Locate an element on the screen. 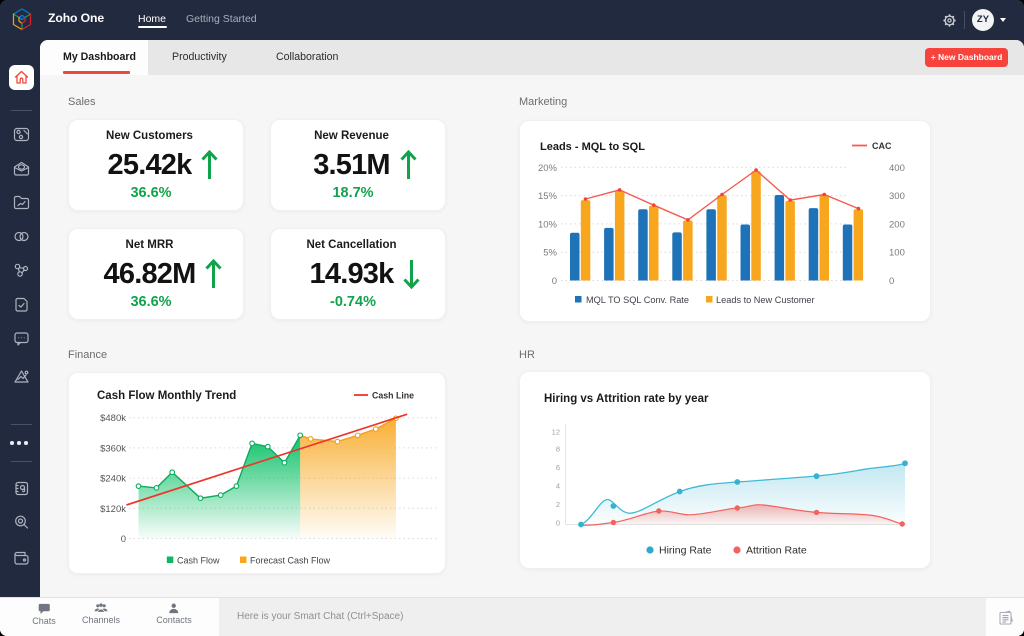  svg-text: $360k is located at coordinates (113, 448).